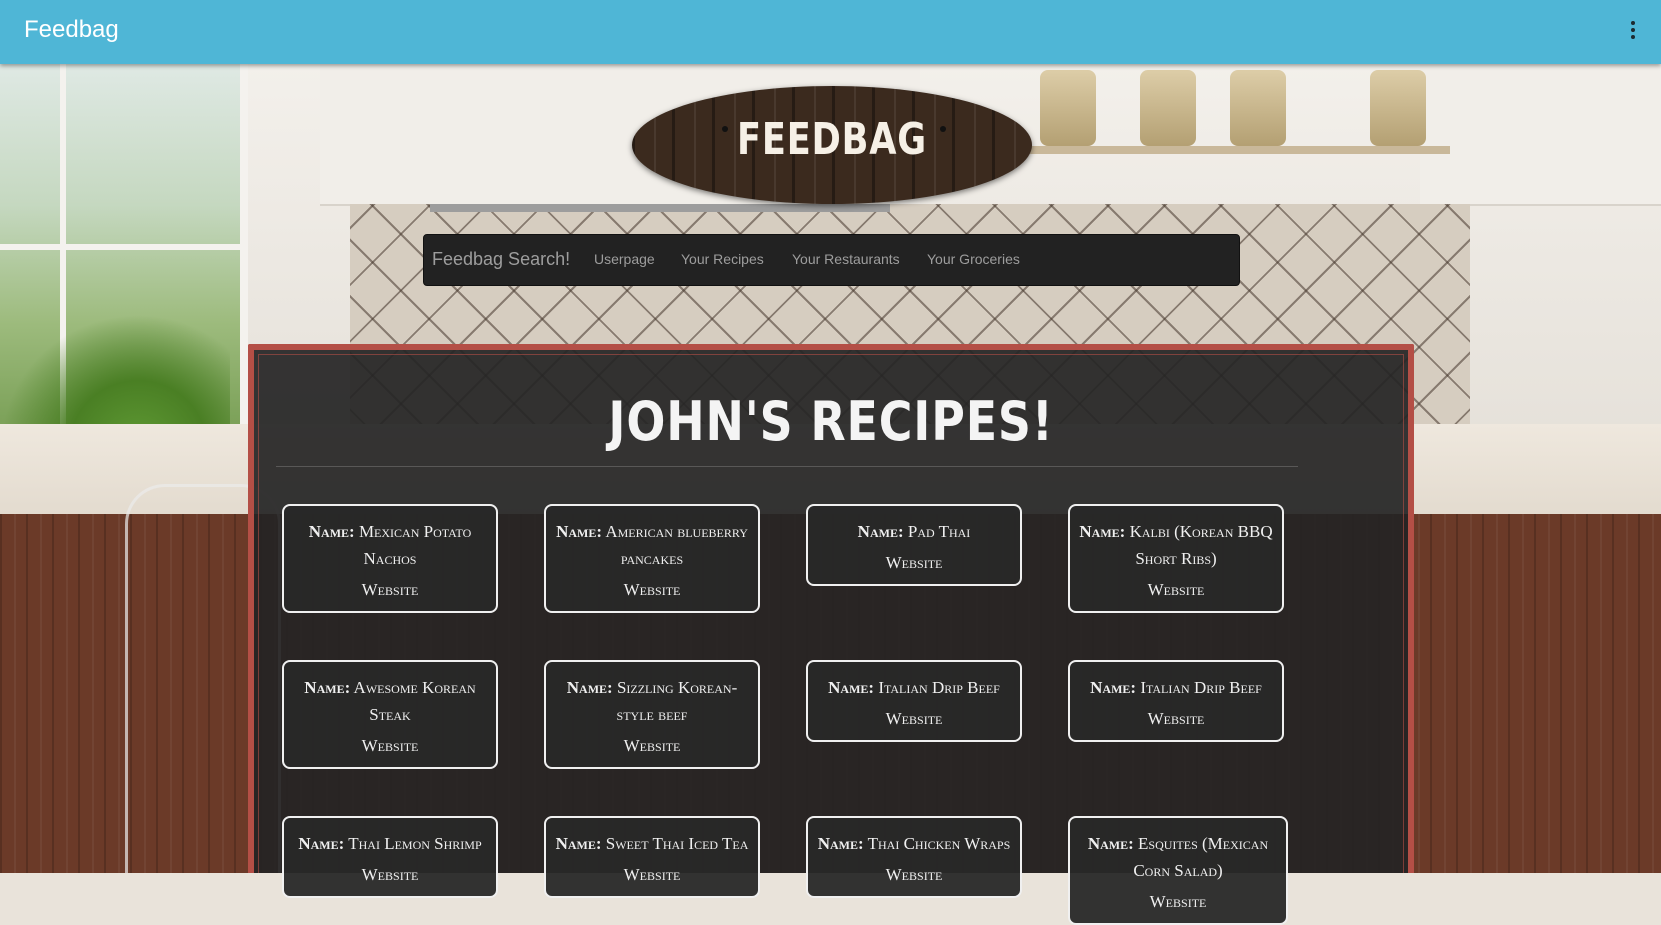 Image resolution: width=1661 pixels, height=925 pixels. I want to click on tins, so click(1398, 108).